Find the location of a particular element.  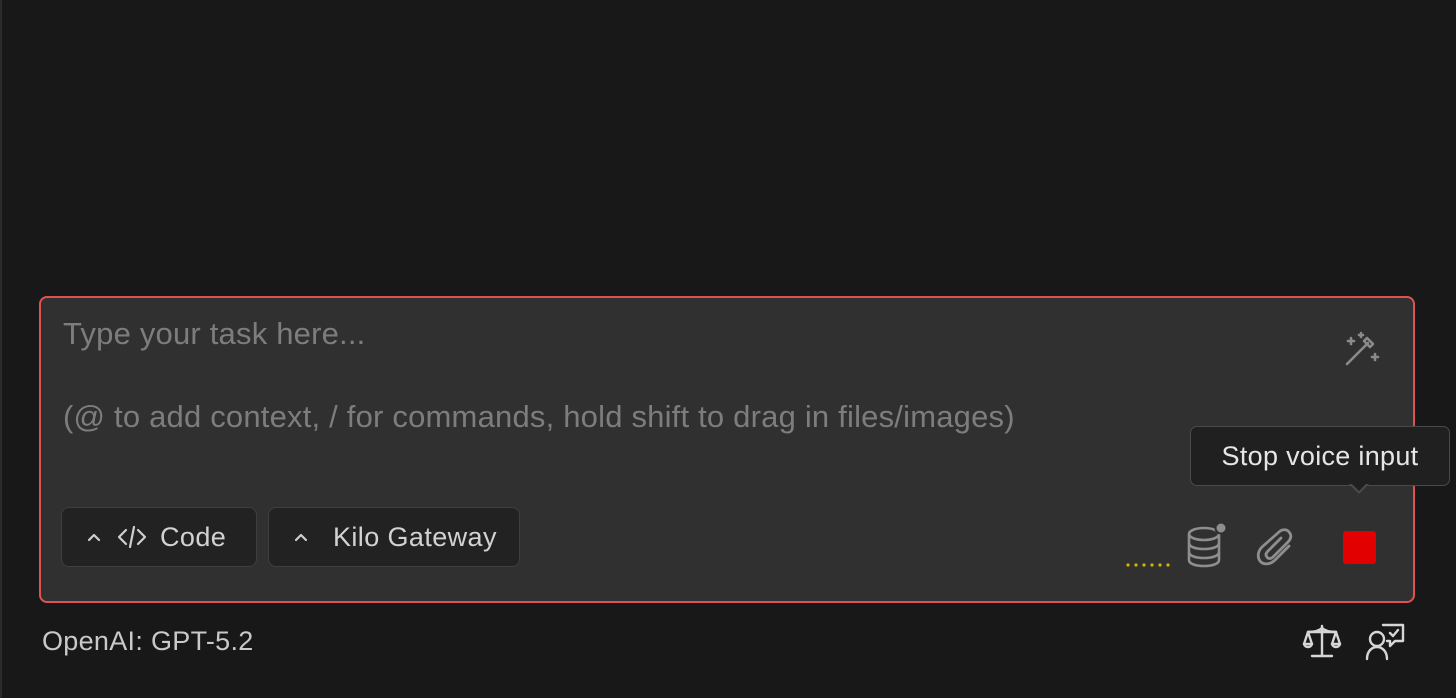

enhance-prompt-button is located at coordinates (1361, 350).